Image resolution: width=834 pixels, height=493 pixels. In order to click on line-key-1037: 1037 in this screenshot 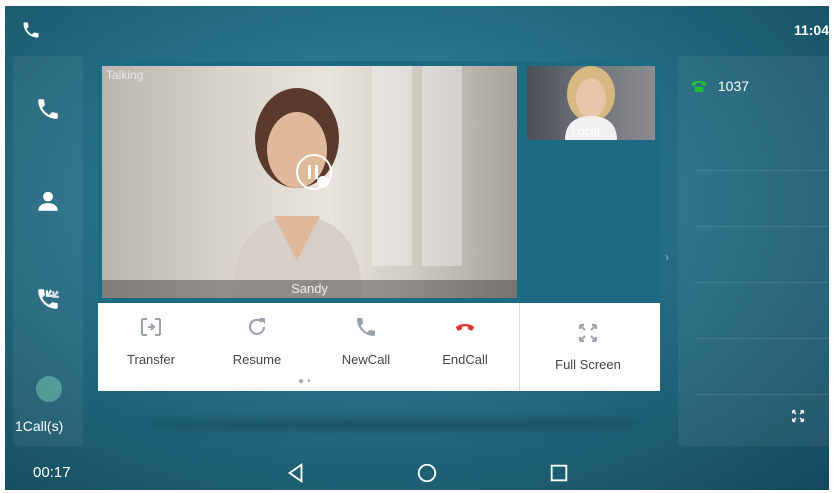, I will do `click(719, 86)`.